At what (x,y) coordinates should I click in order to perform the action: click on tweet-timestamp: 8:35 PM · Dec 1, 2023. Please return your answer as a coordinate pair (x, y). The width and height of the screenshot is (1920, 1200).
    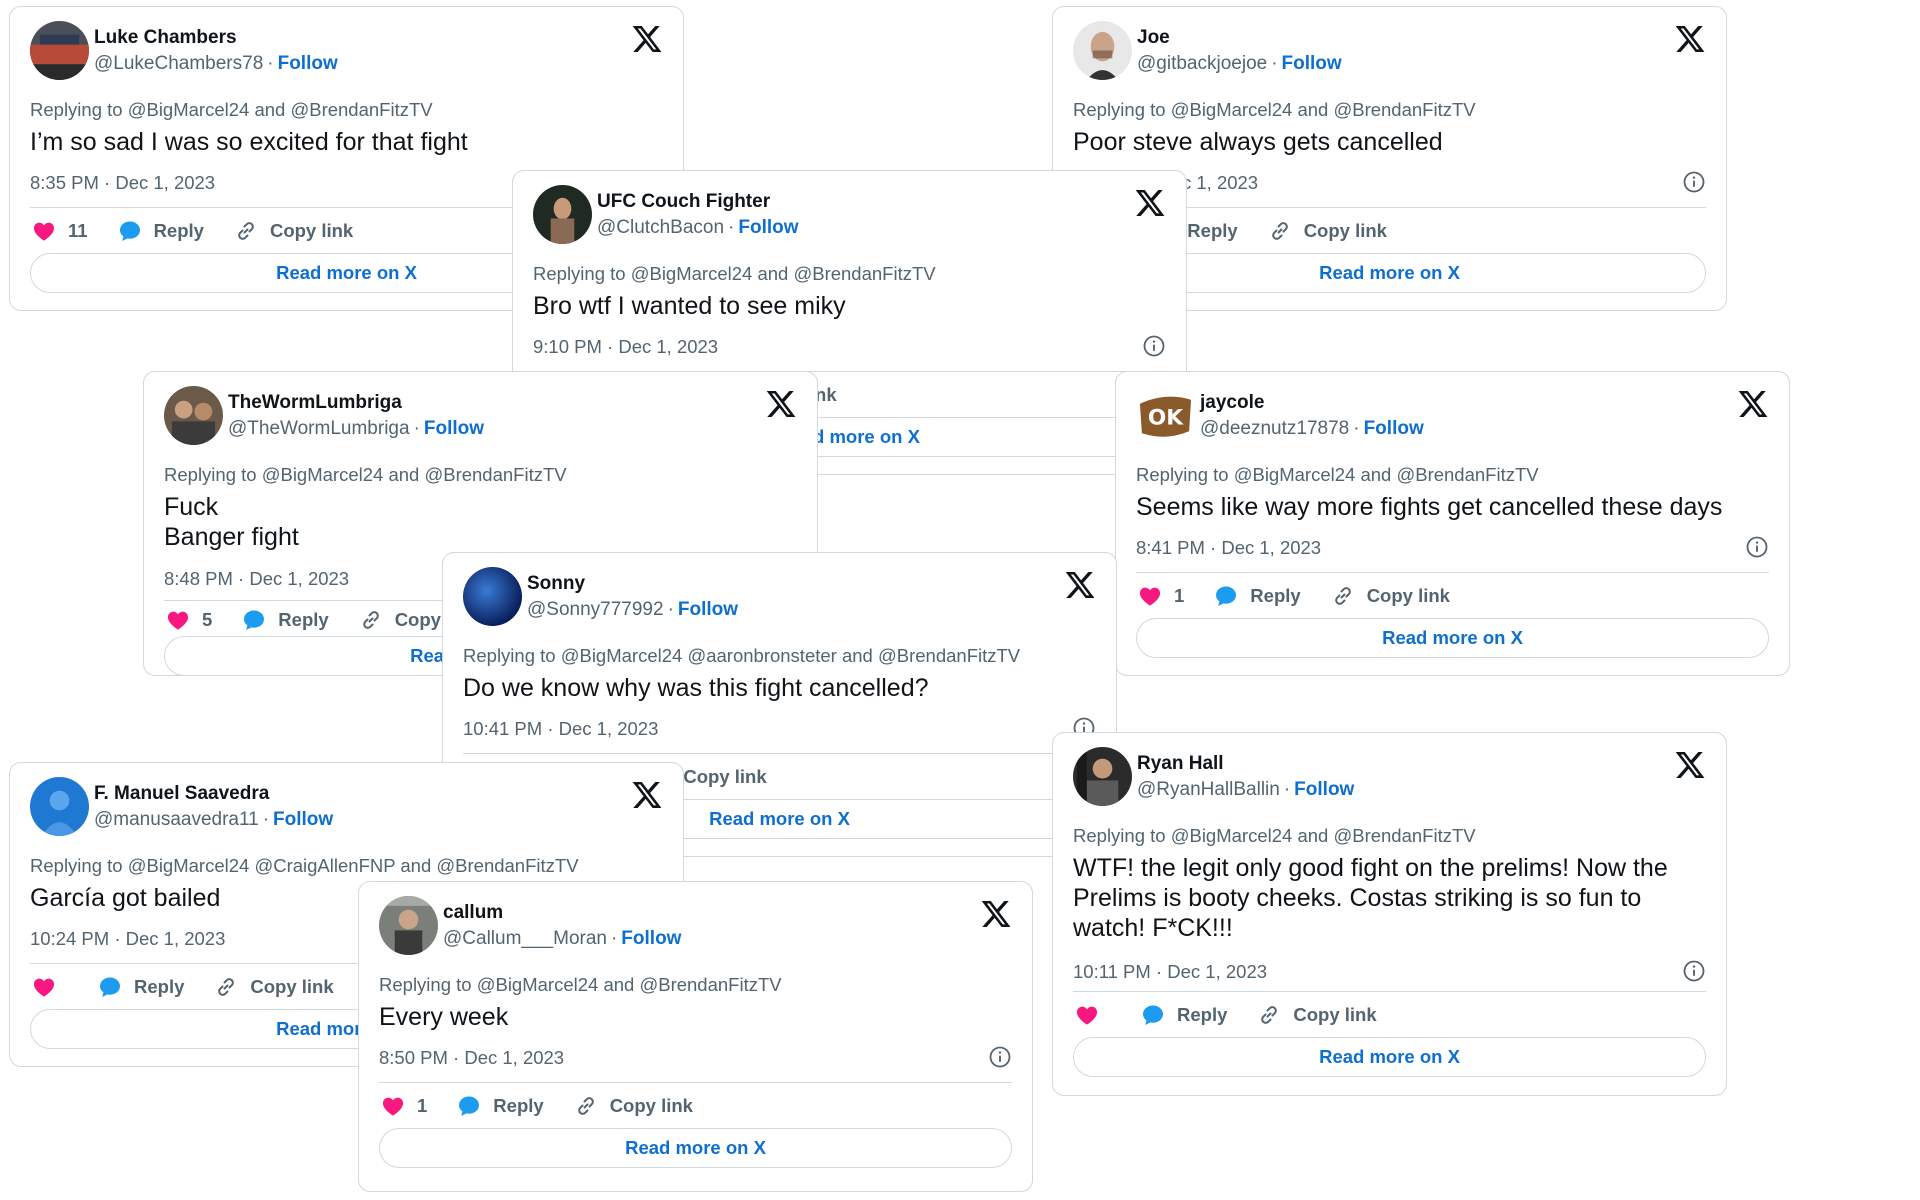
    Looking at the image, I should click on (122, 182).